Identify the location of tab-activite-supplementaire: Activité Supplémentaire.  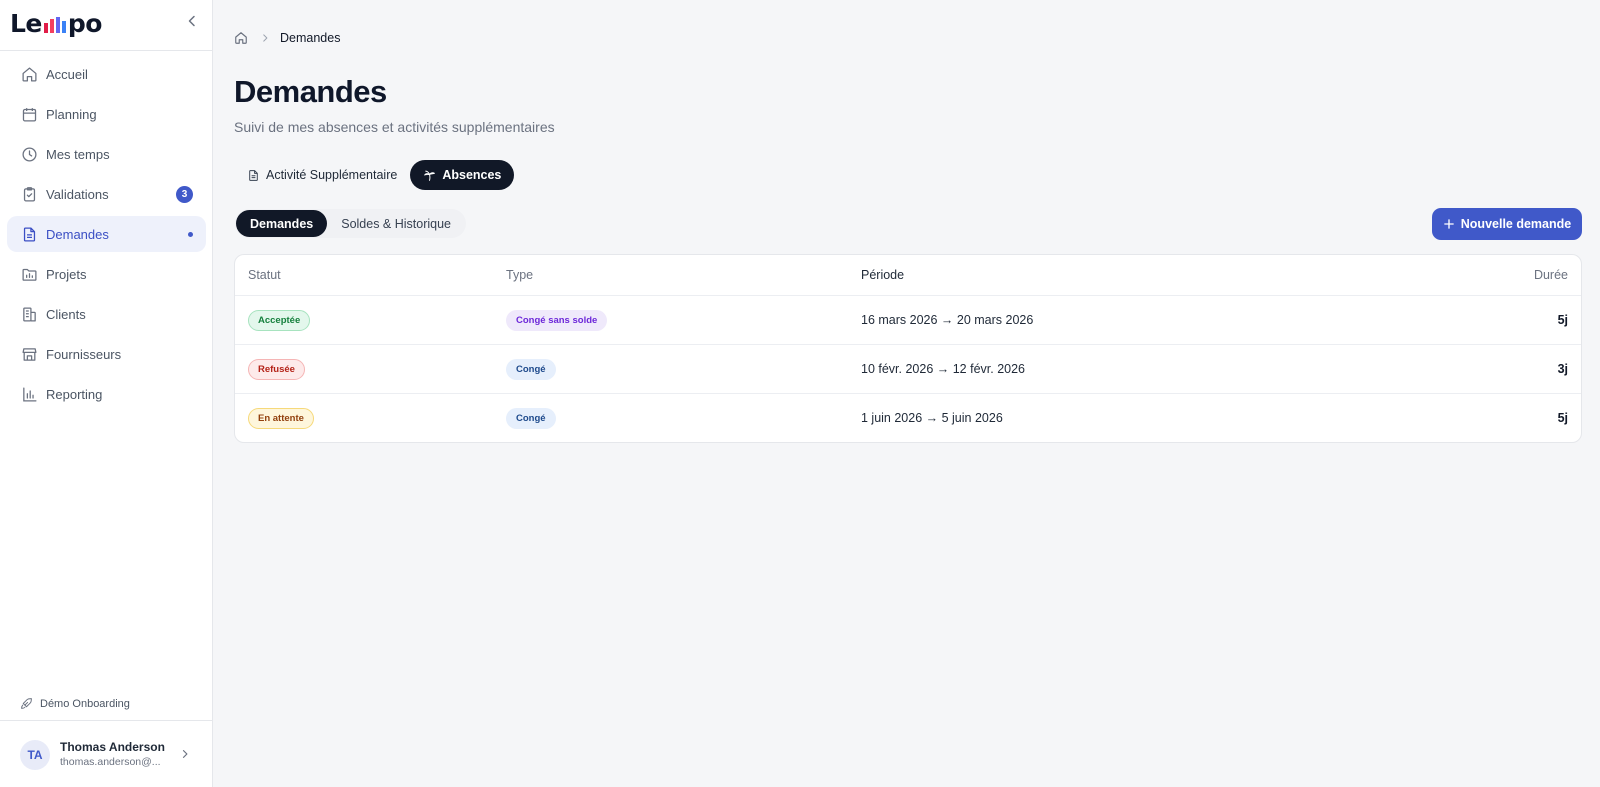
(322, 175).